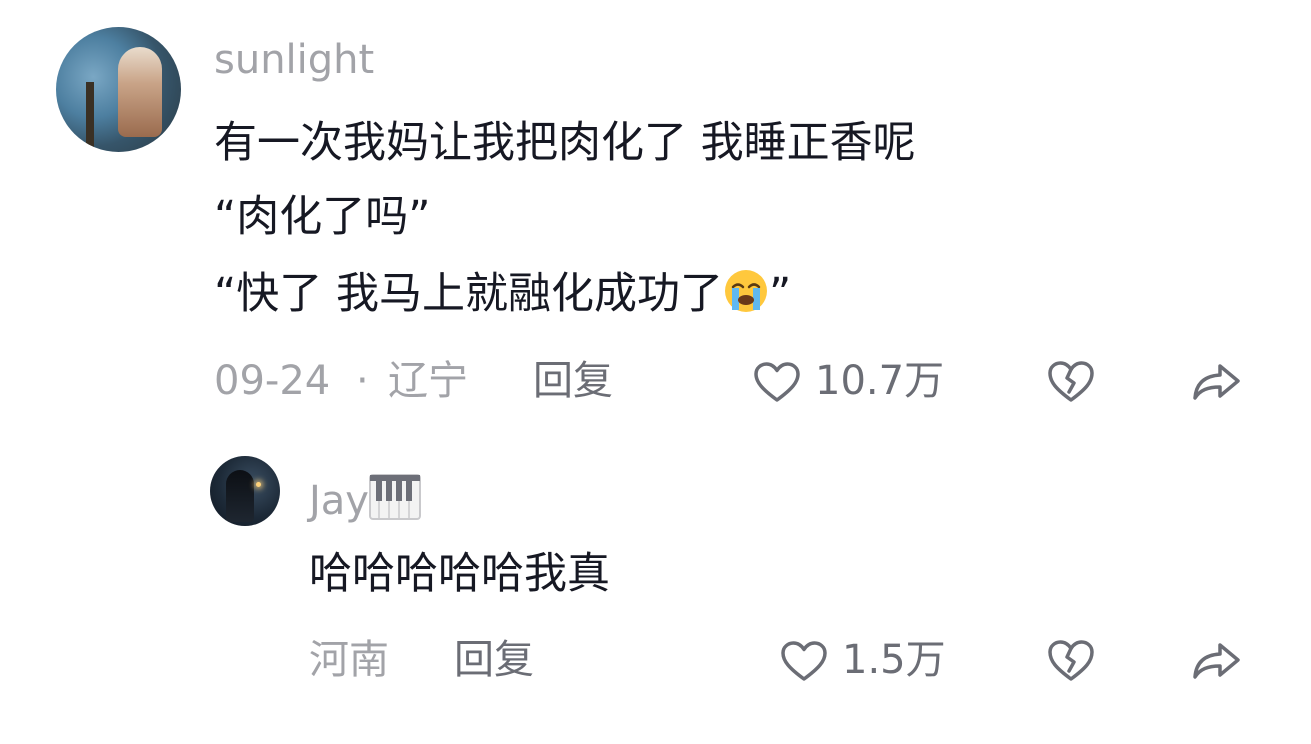 This screenshot has height=744, width=1311. What do you see at coordinates (573, 381) in the screenshot?
I see `reply-button: 回复` at bounding box center [573, 381].